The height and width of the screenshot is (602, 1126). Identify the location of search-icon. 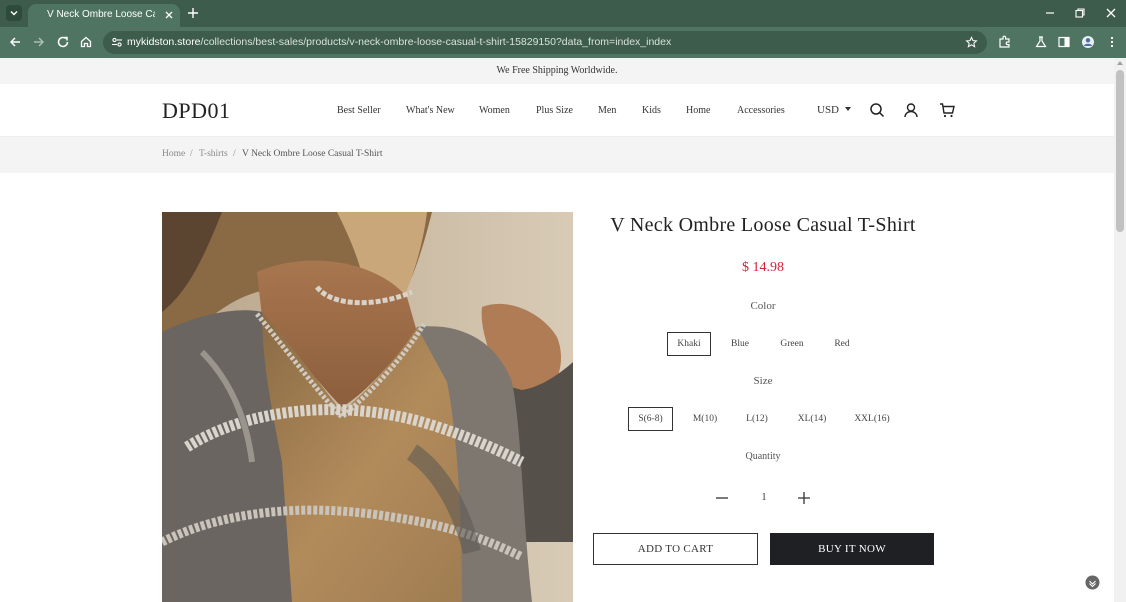
(877, 110).